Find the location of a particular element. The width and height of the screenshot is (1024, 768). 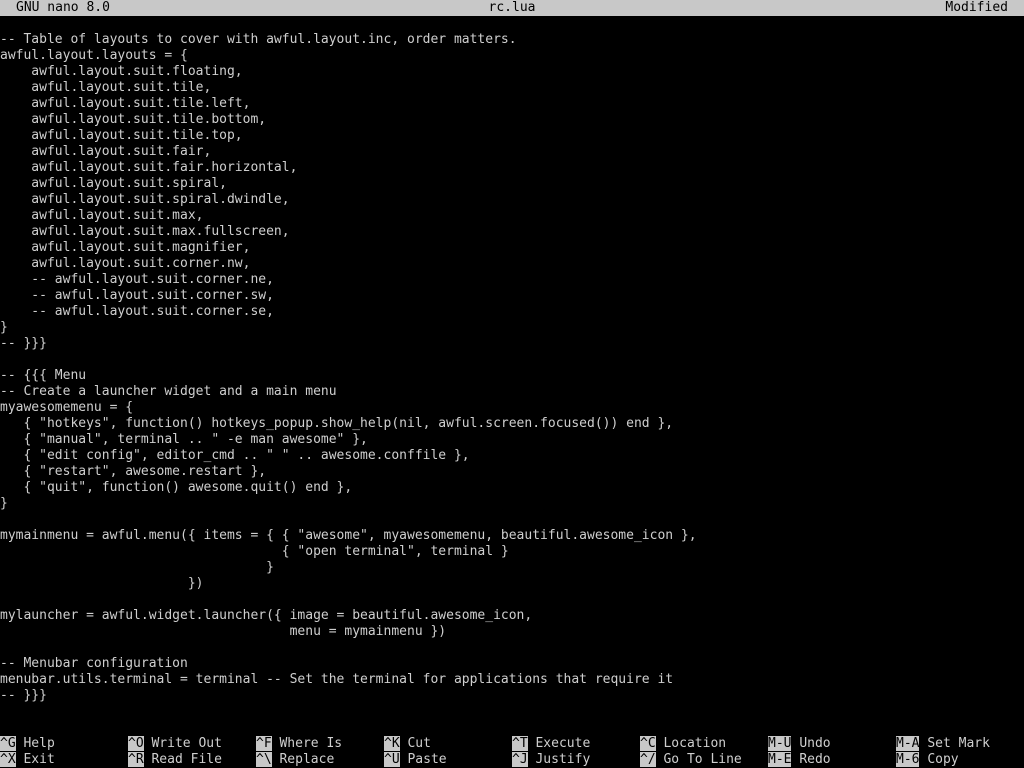

shortcut-where-is: ^F Where Is is located at coordinates (299, 744).